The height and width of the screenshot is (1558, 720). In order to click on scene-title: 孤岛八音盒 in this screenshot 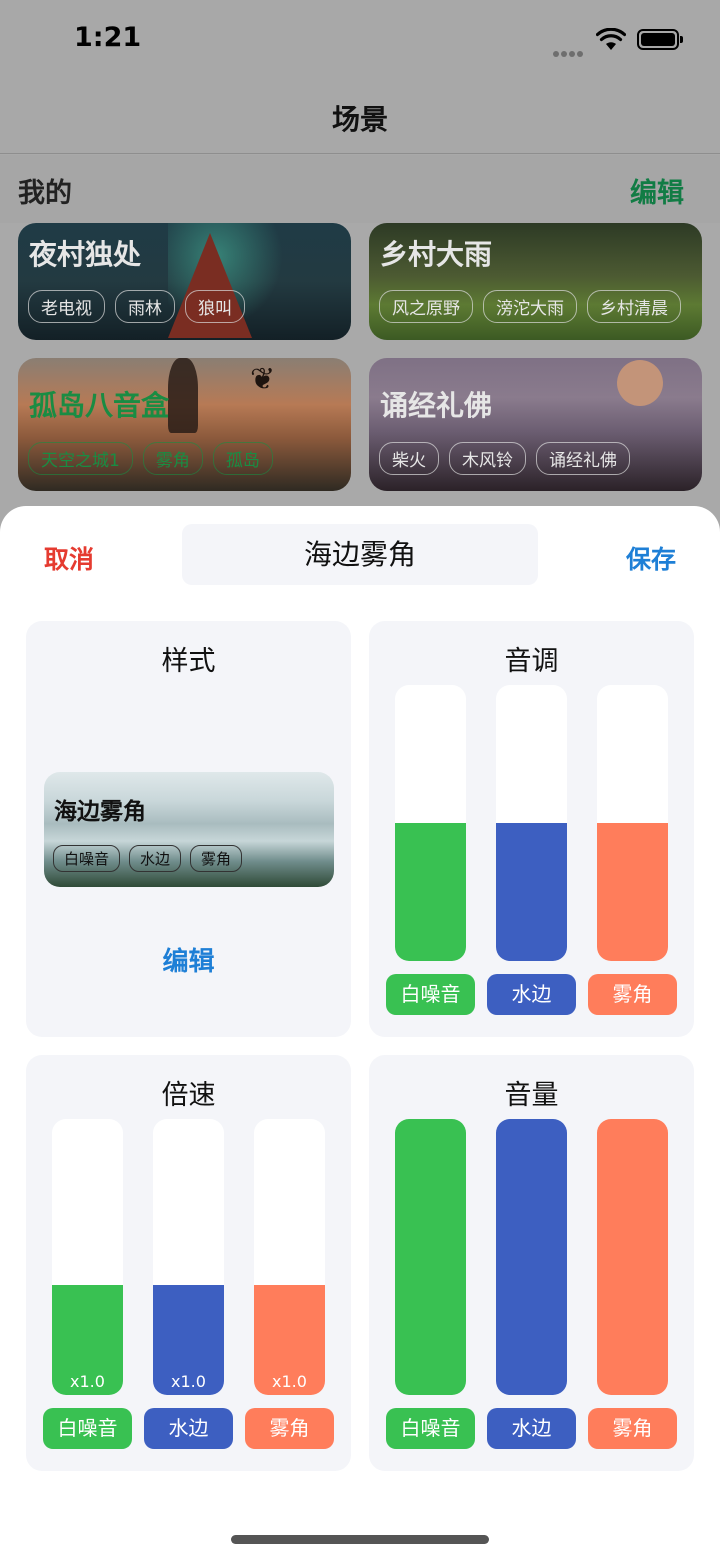, I will do `click(99, 405)`.